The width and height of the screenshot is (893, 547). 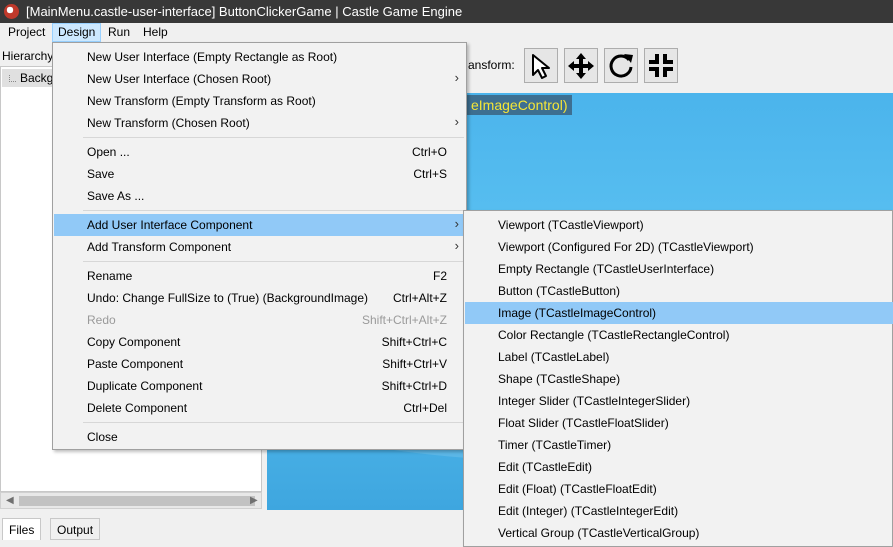 I want to click on submenu-item: Timer (TCastleTimer), so click(x=679, y=445).